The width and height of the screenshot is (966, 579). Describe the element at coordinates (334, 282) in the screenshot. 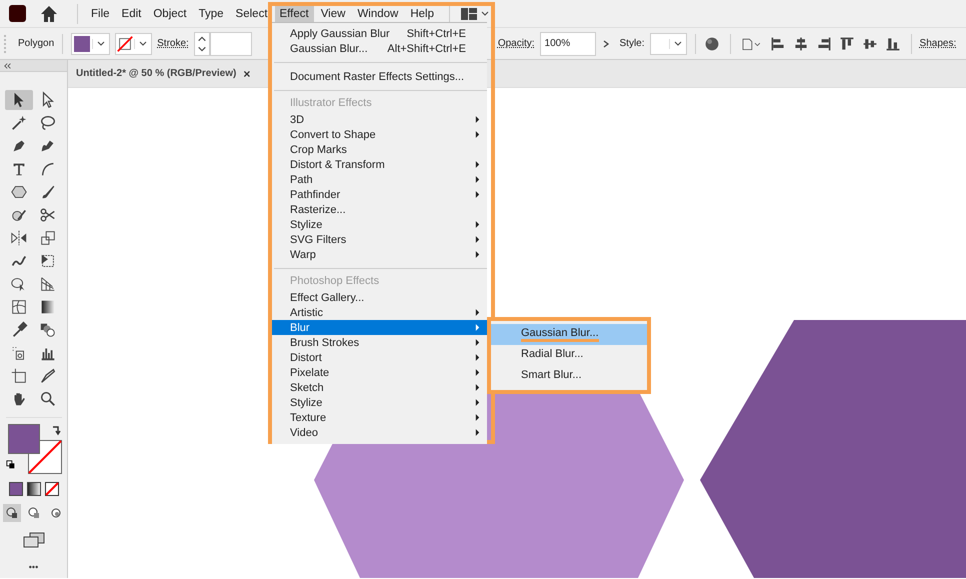

I see `menu-section-header: Photoshop Effects` at that location.